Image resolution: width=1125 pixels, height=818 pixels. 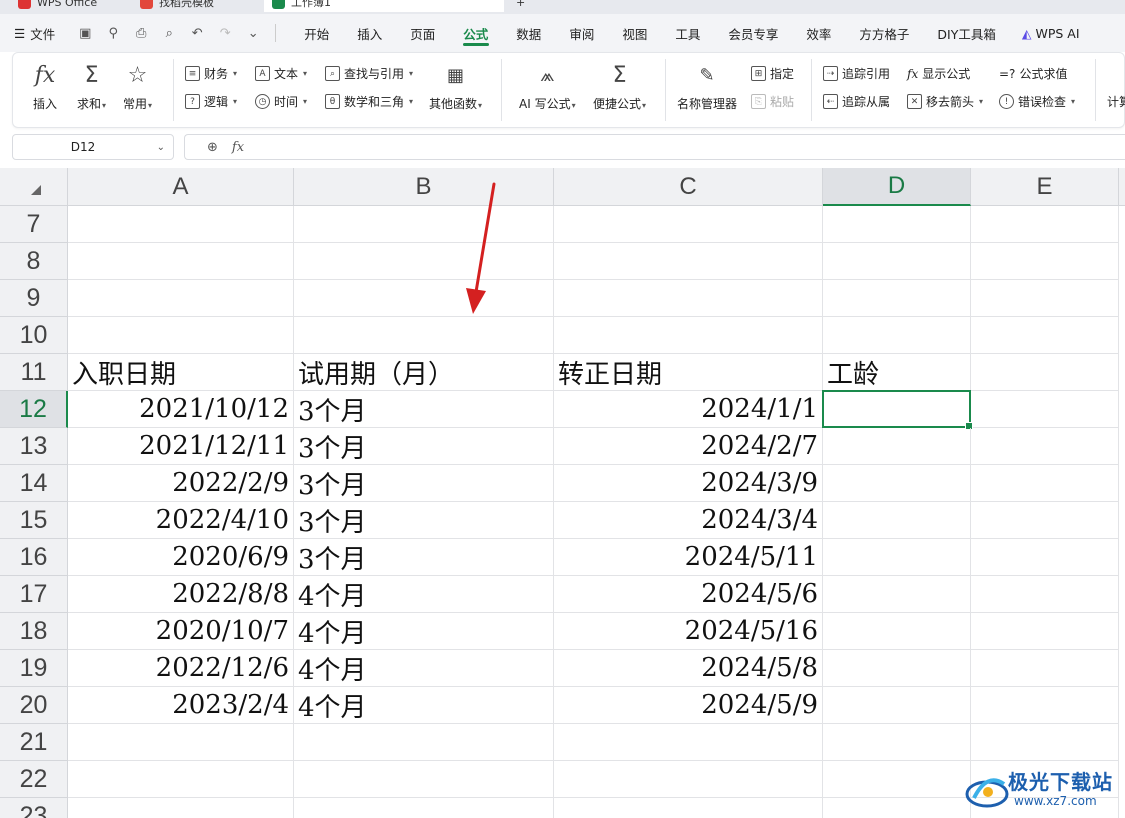 What do you see at coordinates (181, 335) in the screenshot?
I see `cell-a10` at bounding box center [181, 335].